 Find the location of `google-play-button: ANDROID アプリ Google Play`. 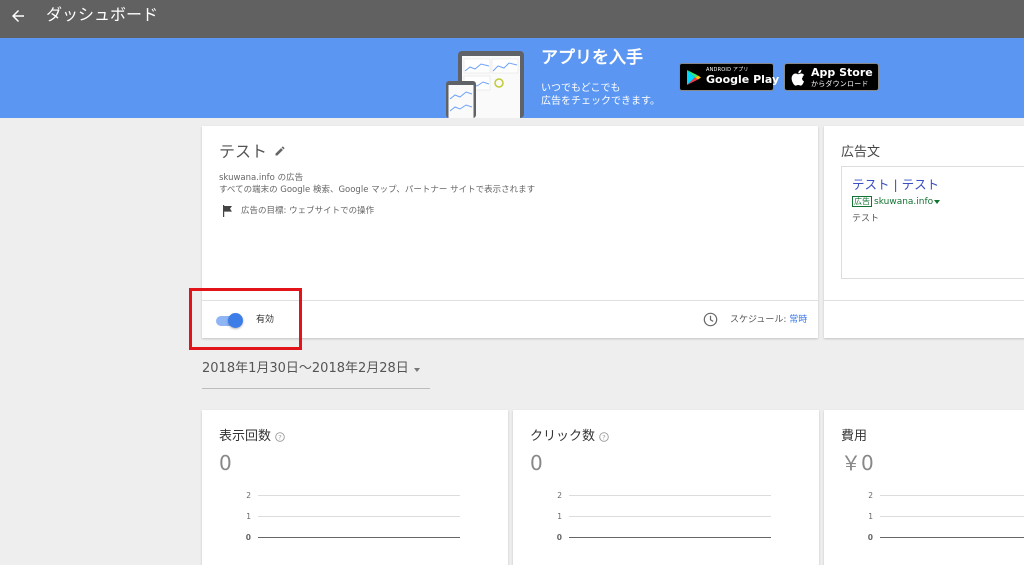

google-play-button: ANDROID アプリ Google Play is located at coordinates (729, 77).